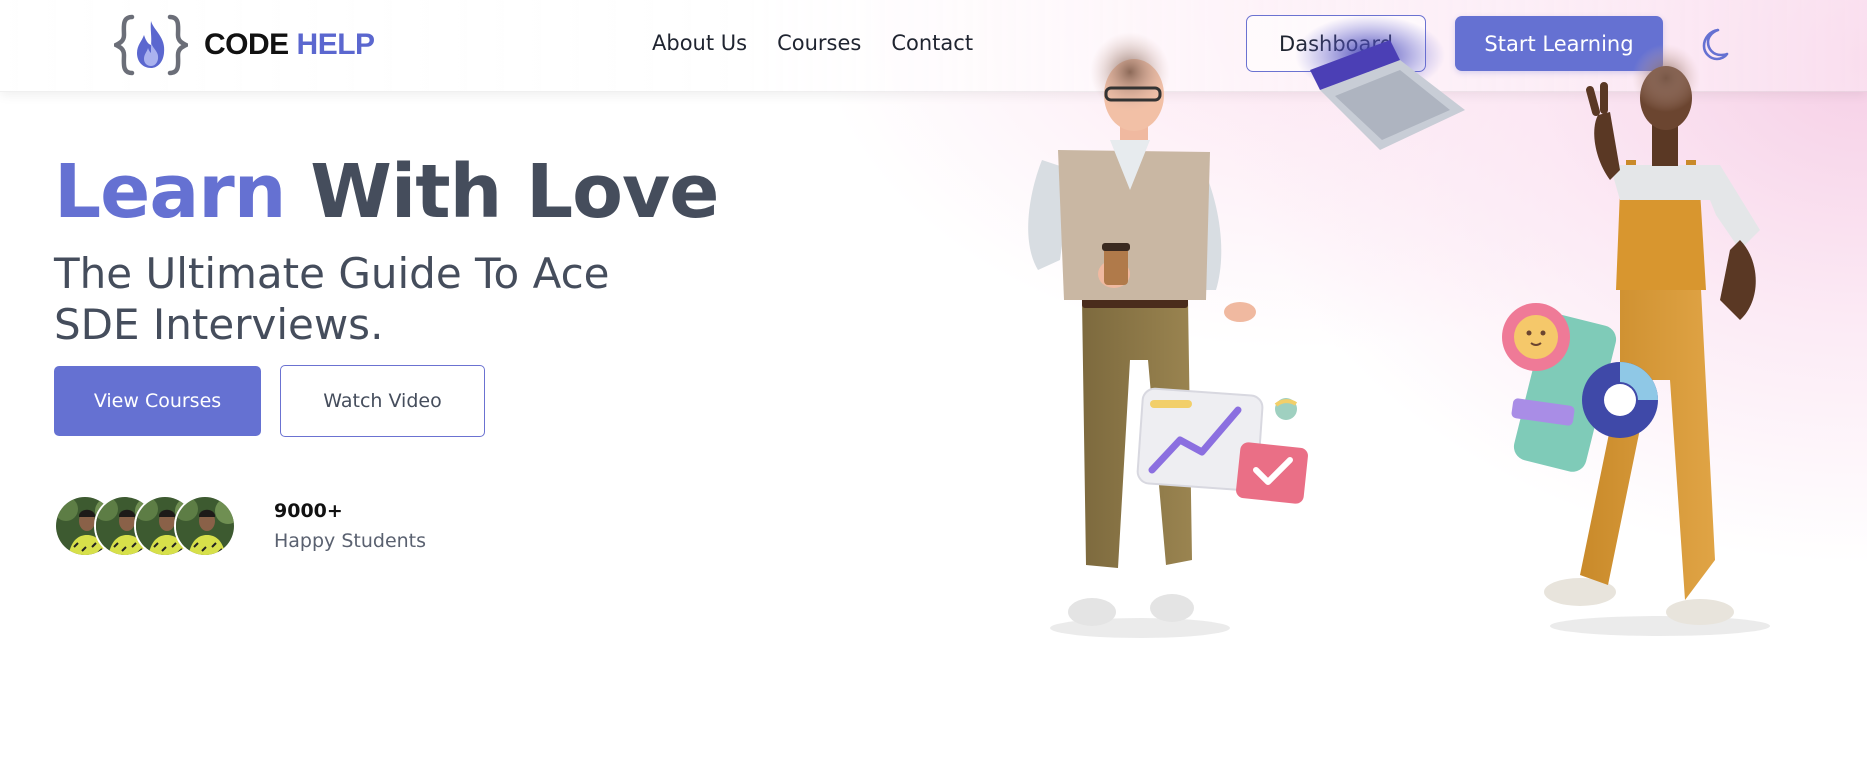 The width and height of the screenshot is (1867, 762). Describe the element at coordinates (819, 43) in the screenshot. I see `nav-link-courses: Courses` at that location.